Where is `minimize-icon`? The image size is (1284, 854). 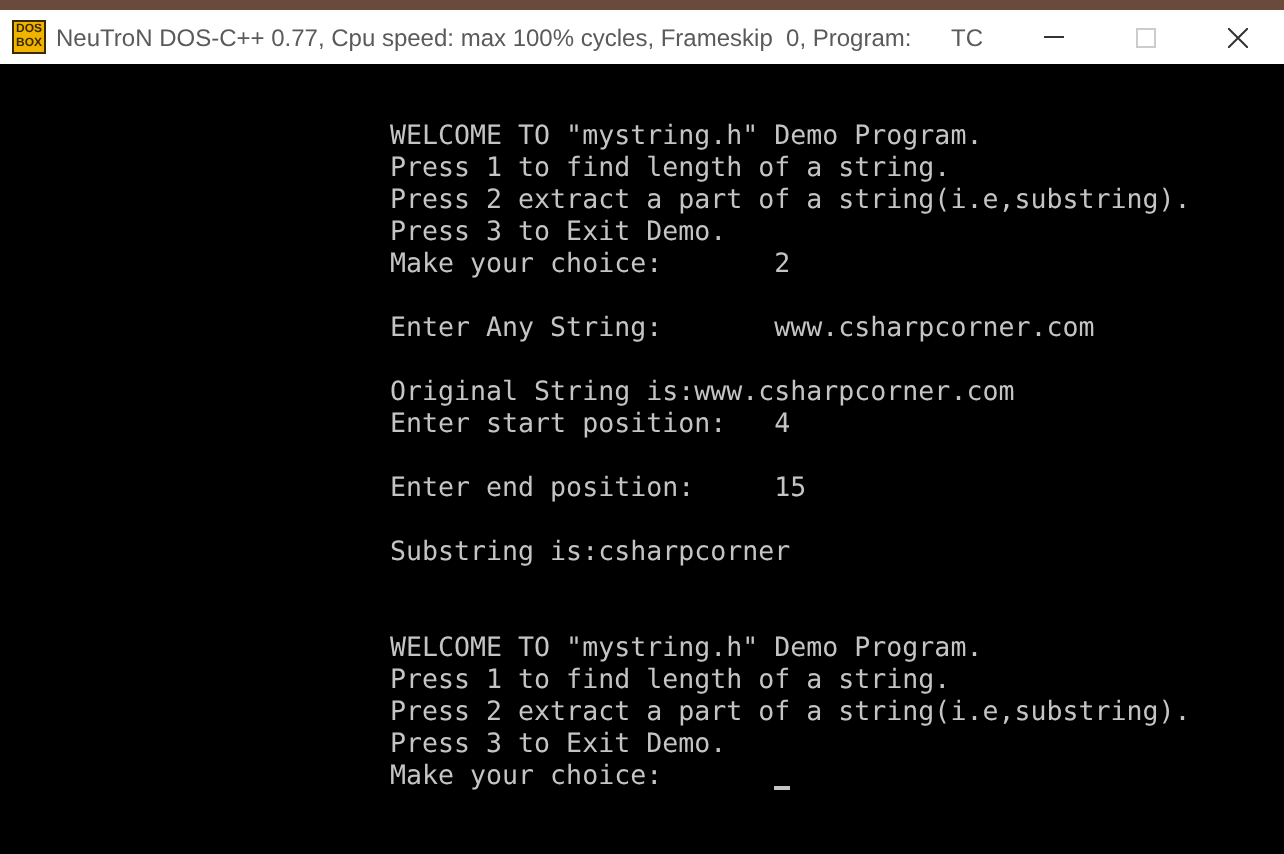
minimize-icon is located at coordinates (1054, 37).